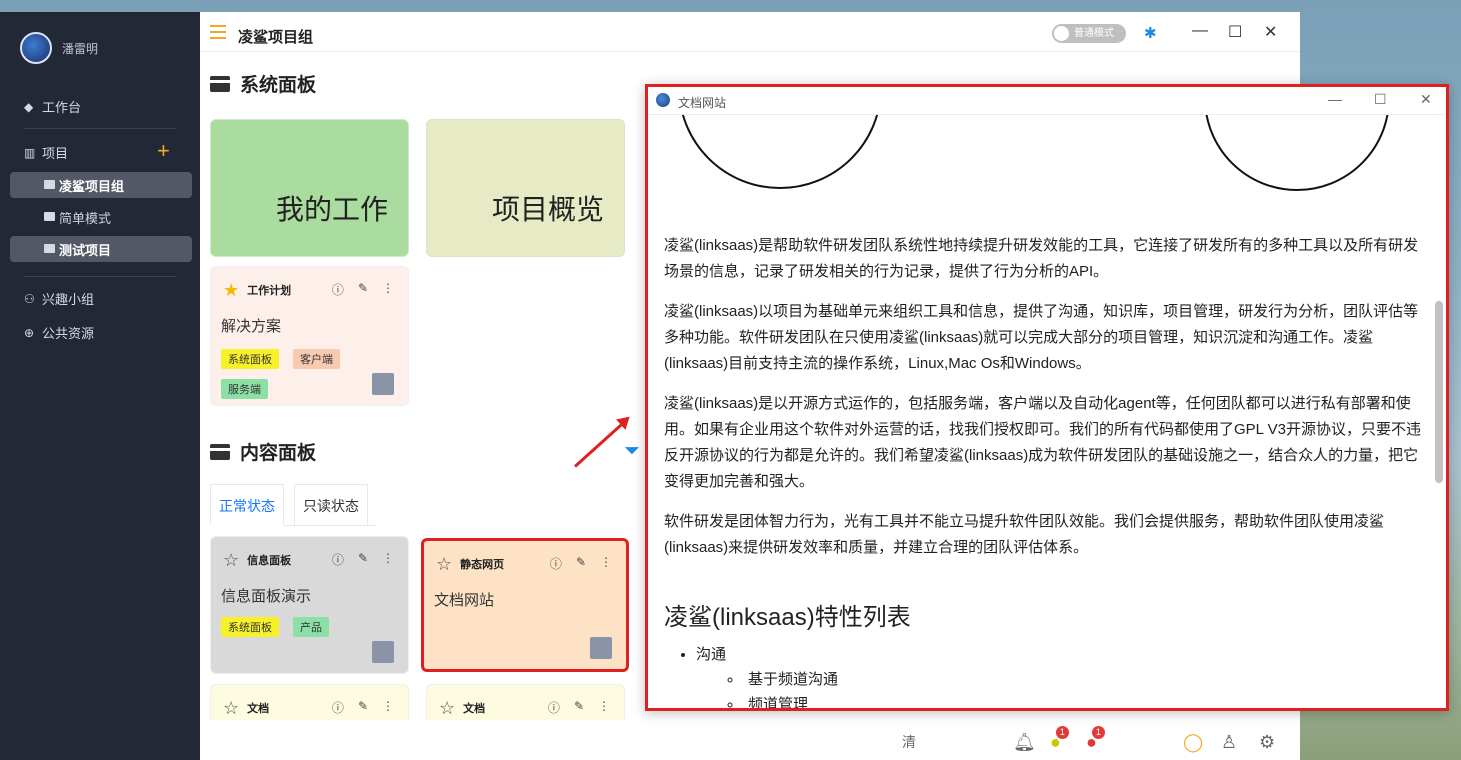 This screenshot has height=760, width=1461. I want to click on user-name: 潘雷明, so click(80, 48).